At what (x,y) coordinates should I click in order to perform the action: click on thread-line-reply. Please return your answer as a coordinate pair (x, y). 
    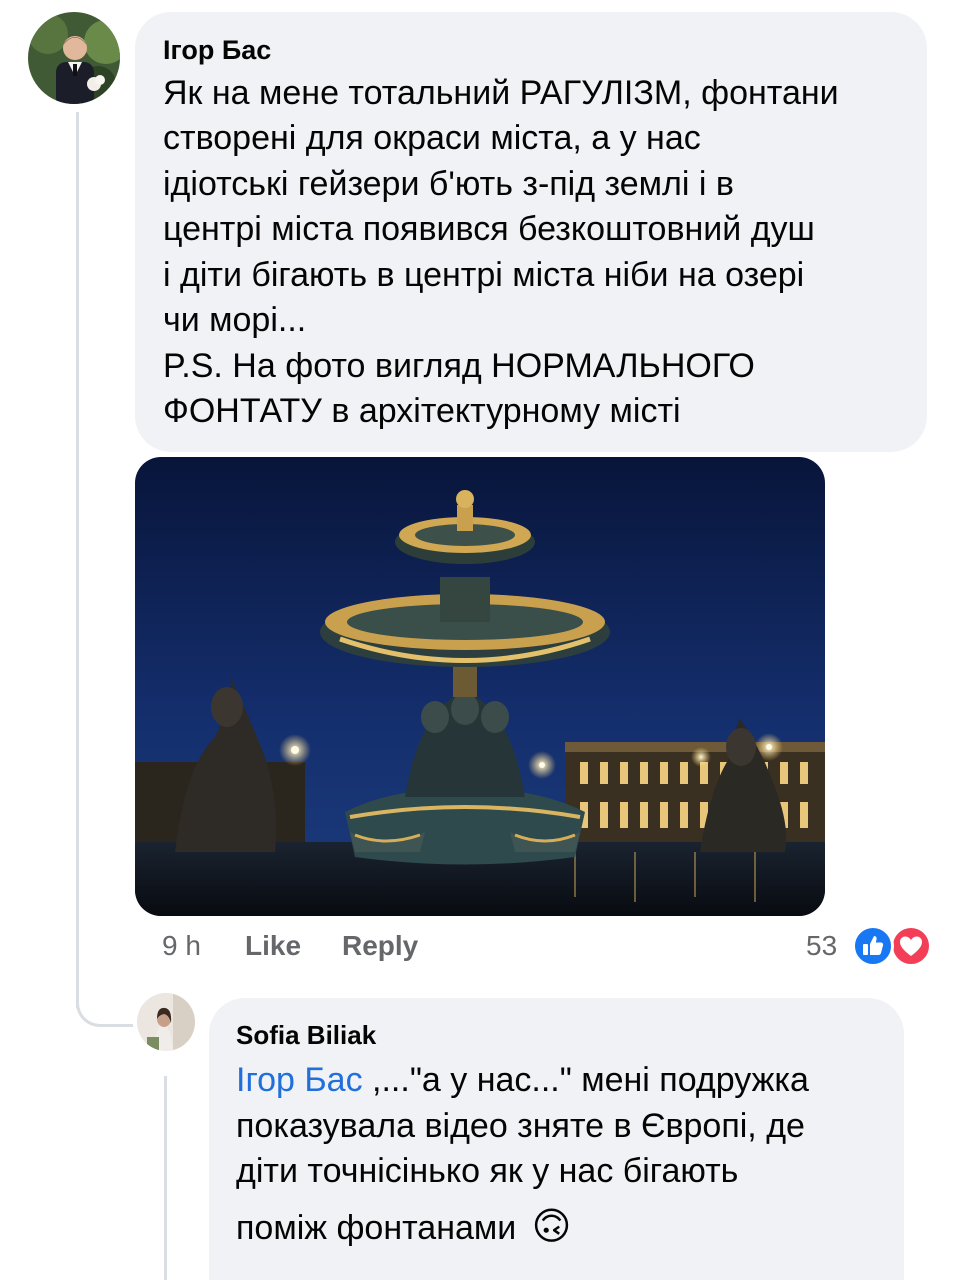
    Looking at the image, I should click on (165, 1178).